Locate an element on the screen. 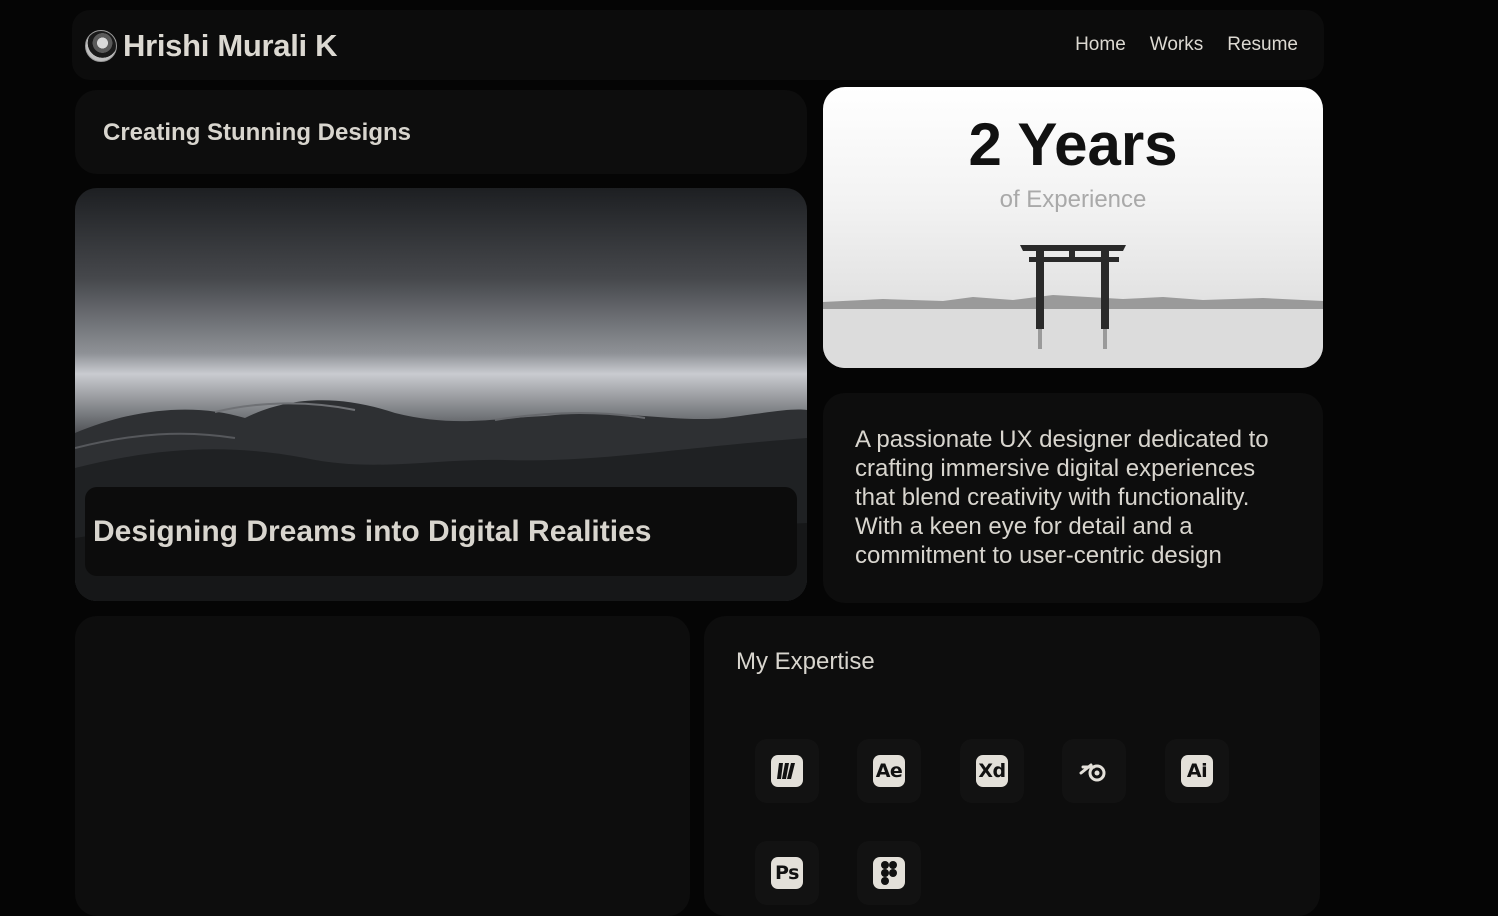 This screenshot has height=916, width=1498. tool-photoshop: Ps is located at coordinates (787, 873).